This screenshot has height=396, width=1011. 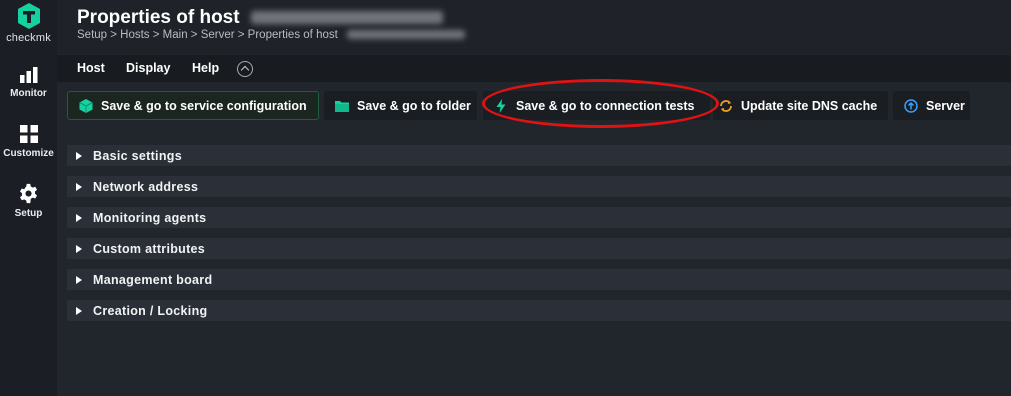 What do you see at coordinates (539, 217) in the screenshot?
I see `section-monitoring-agents: Monitoring agents` at bounding box center [539, 217].